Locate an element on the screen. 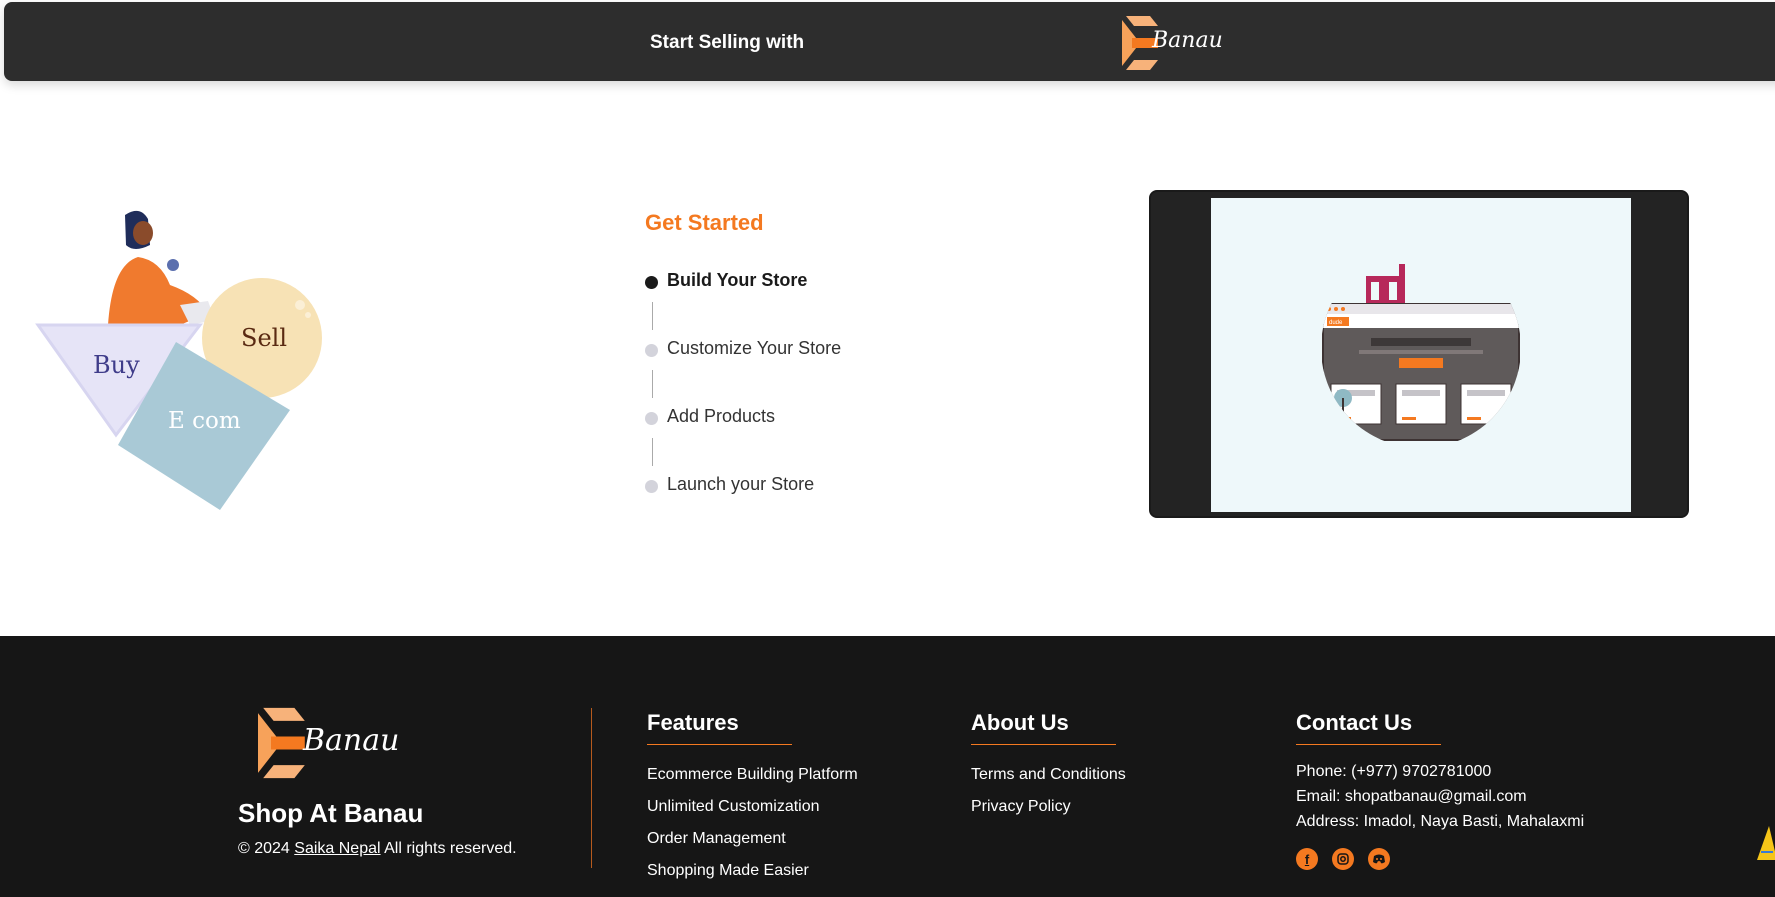  step-label: Customize Your Store is located at coordinates (754, 348).